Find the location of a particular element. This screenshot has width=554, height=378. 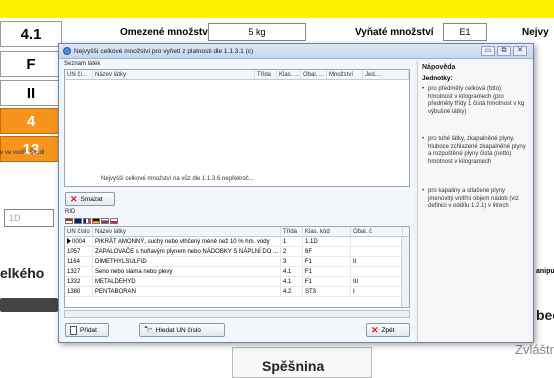

delete-button: ✕ Smazat is located at coordinates (90, 199).